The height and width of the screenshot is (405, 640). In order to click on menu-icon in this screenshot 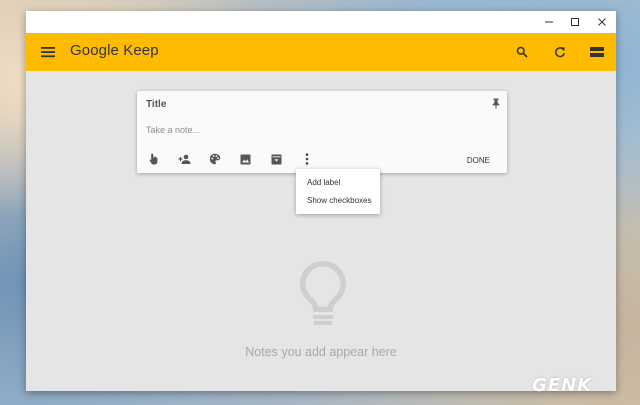, I will do `click(48, 52)`.